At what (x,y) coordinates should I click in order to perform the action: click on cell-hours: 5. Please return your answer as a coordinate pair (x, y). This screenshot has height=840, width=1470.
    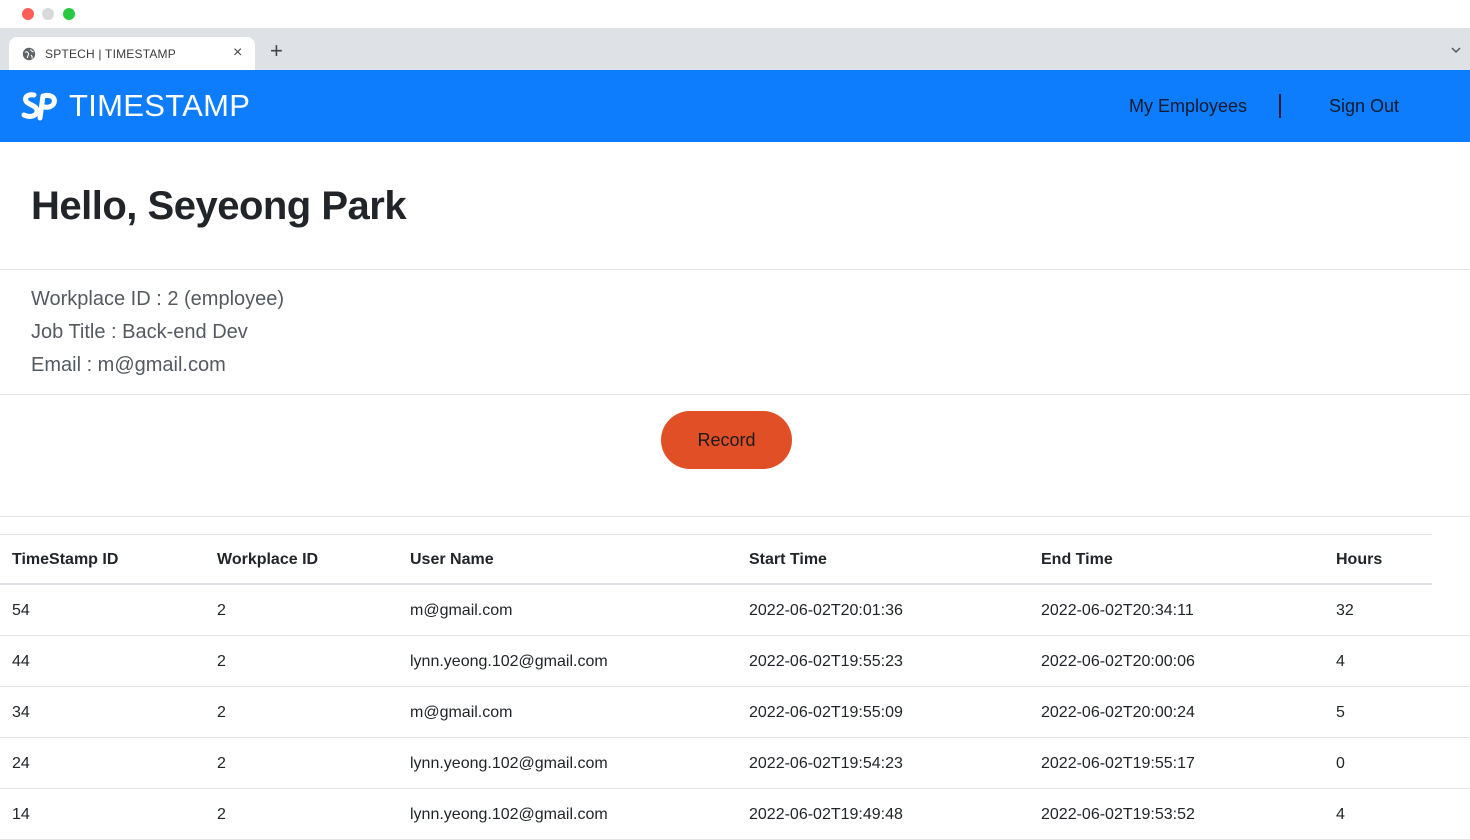
    Looking at the image, I should click on (1340, 712).